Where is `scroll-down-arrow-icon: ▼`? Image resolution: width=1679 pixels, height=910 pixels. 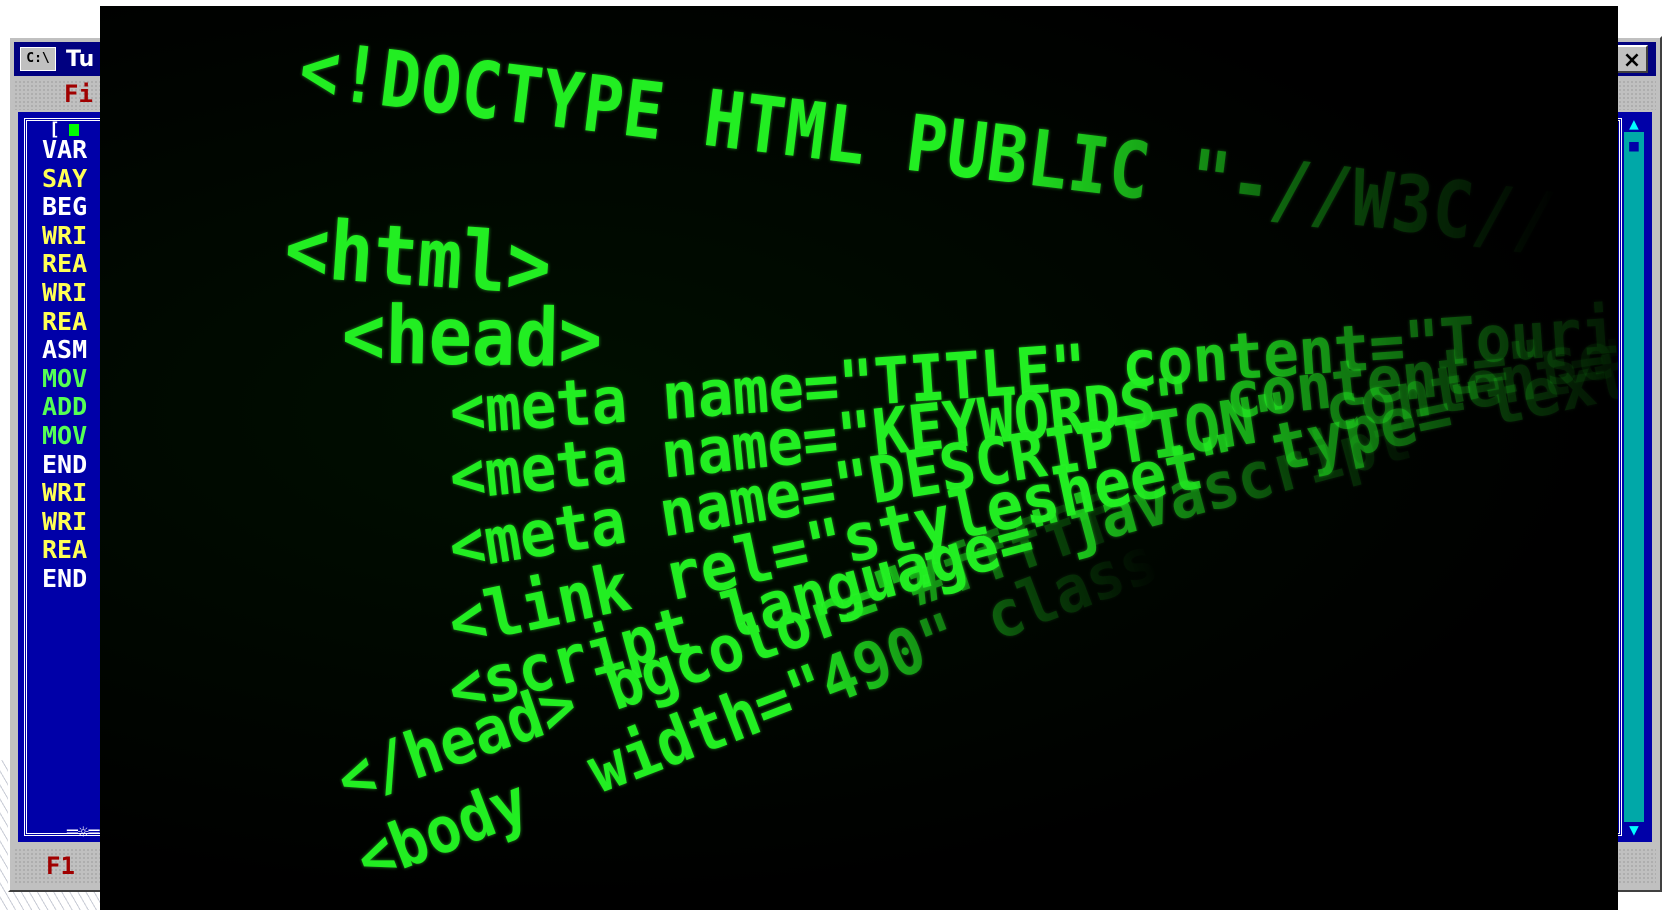
scroll-down-arrow-icon: ▼ is located at coordinates (1634, 830).